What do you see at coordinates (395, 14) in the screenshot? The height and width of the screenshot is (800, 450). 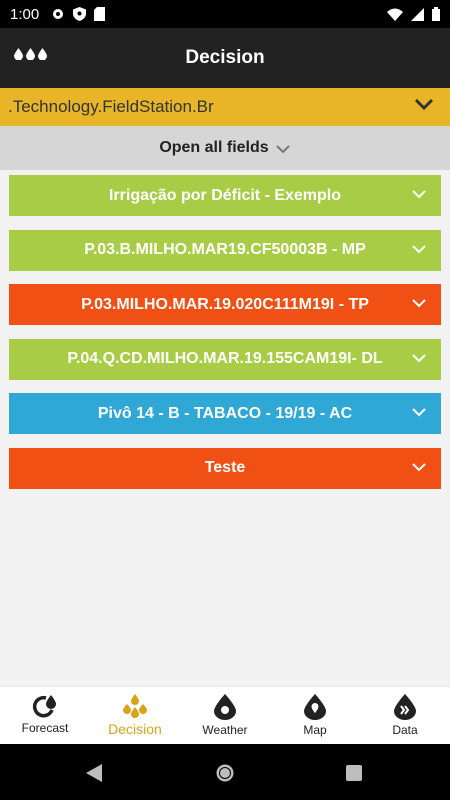 I see `wifi-icon` at bounding box center [395, 14].